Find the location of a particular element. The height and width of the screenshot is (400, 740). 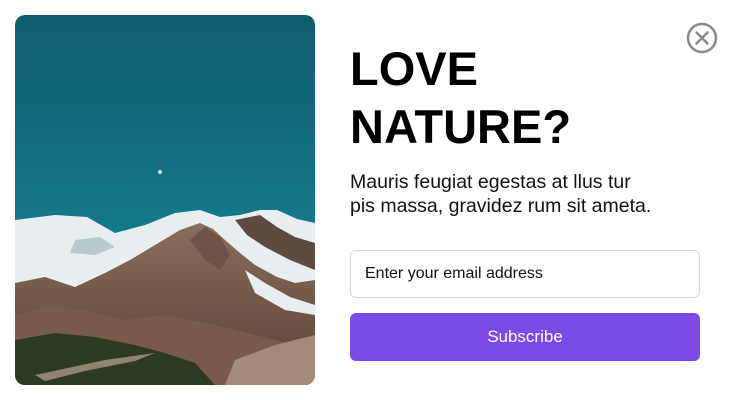

moon-icon is located at coordinates (160, 172).